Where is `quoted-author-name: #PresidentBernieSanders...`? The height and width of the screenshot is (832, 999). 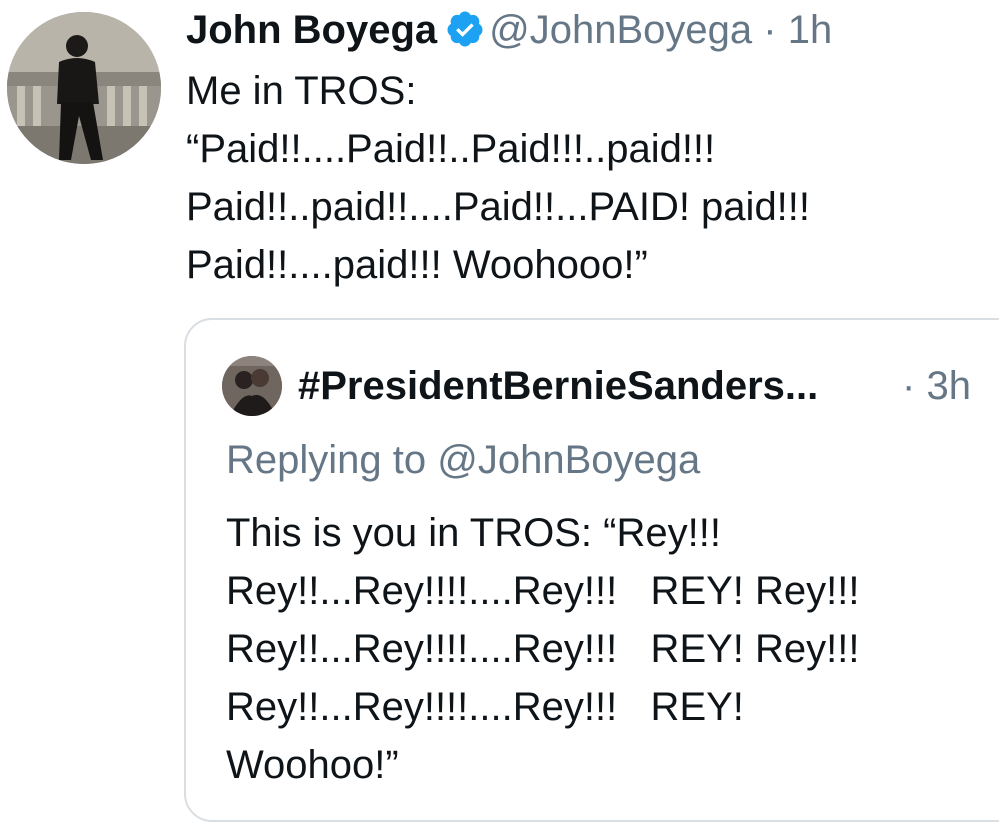 quoted-author-name: #PresidentBernieSanders... is located at coordinates (558, 386).